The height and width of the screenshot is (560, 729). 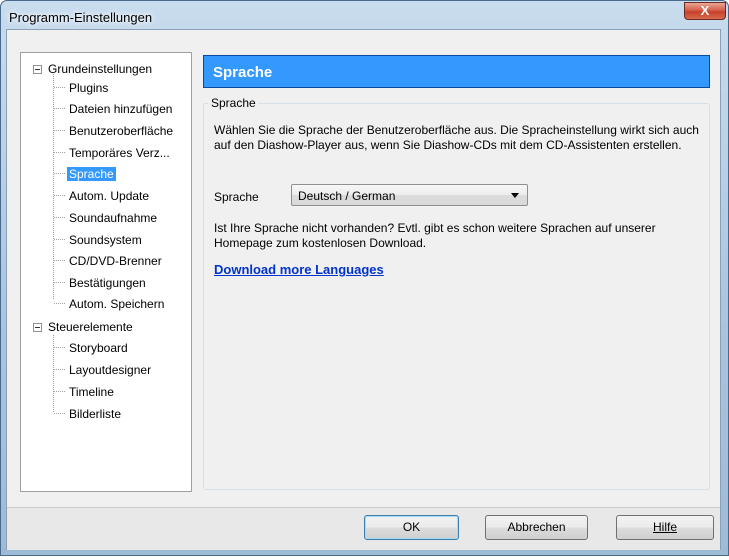 I want to click on panel-header: Sprache, so click(x=456, y=71).